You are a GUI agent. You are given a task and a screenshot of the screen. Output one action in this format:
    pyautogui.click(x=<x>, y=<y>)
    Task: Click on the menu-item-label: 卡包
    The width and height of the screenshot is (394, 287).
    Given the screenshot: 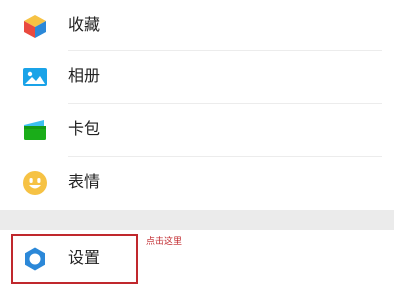 What is the action you would take?
    pyautogui.click(x=84, y=128)
    